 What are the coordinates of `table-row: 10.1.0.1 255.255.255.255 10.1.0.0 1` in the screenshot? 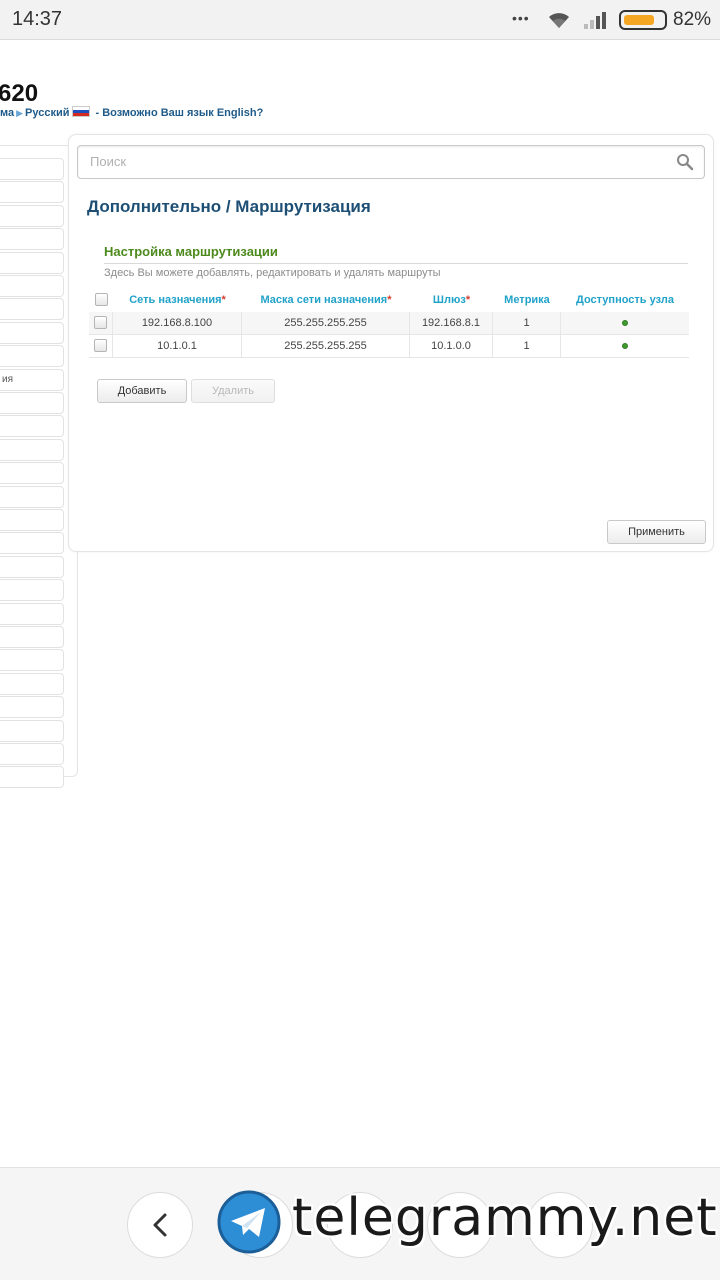 It's located at (389, 346).